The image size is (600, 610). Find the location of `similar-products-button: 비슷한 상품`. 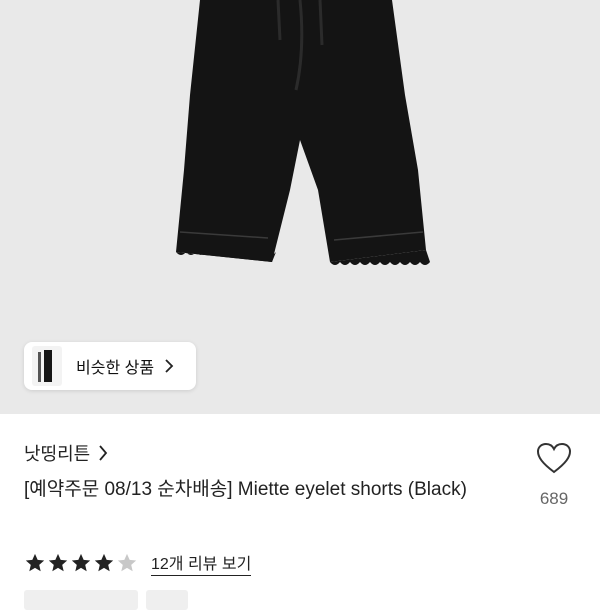

similar-products-button: 비슷한 상품 is located at coordinates (110, 366).